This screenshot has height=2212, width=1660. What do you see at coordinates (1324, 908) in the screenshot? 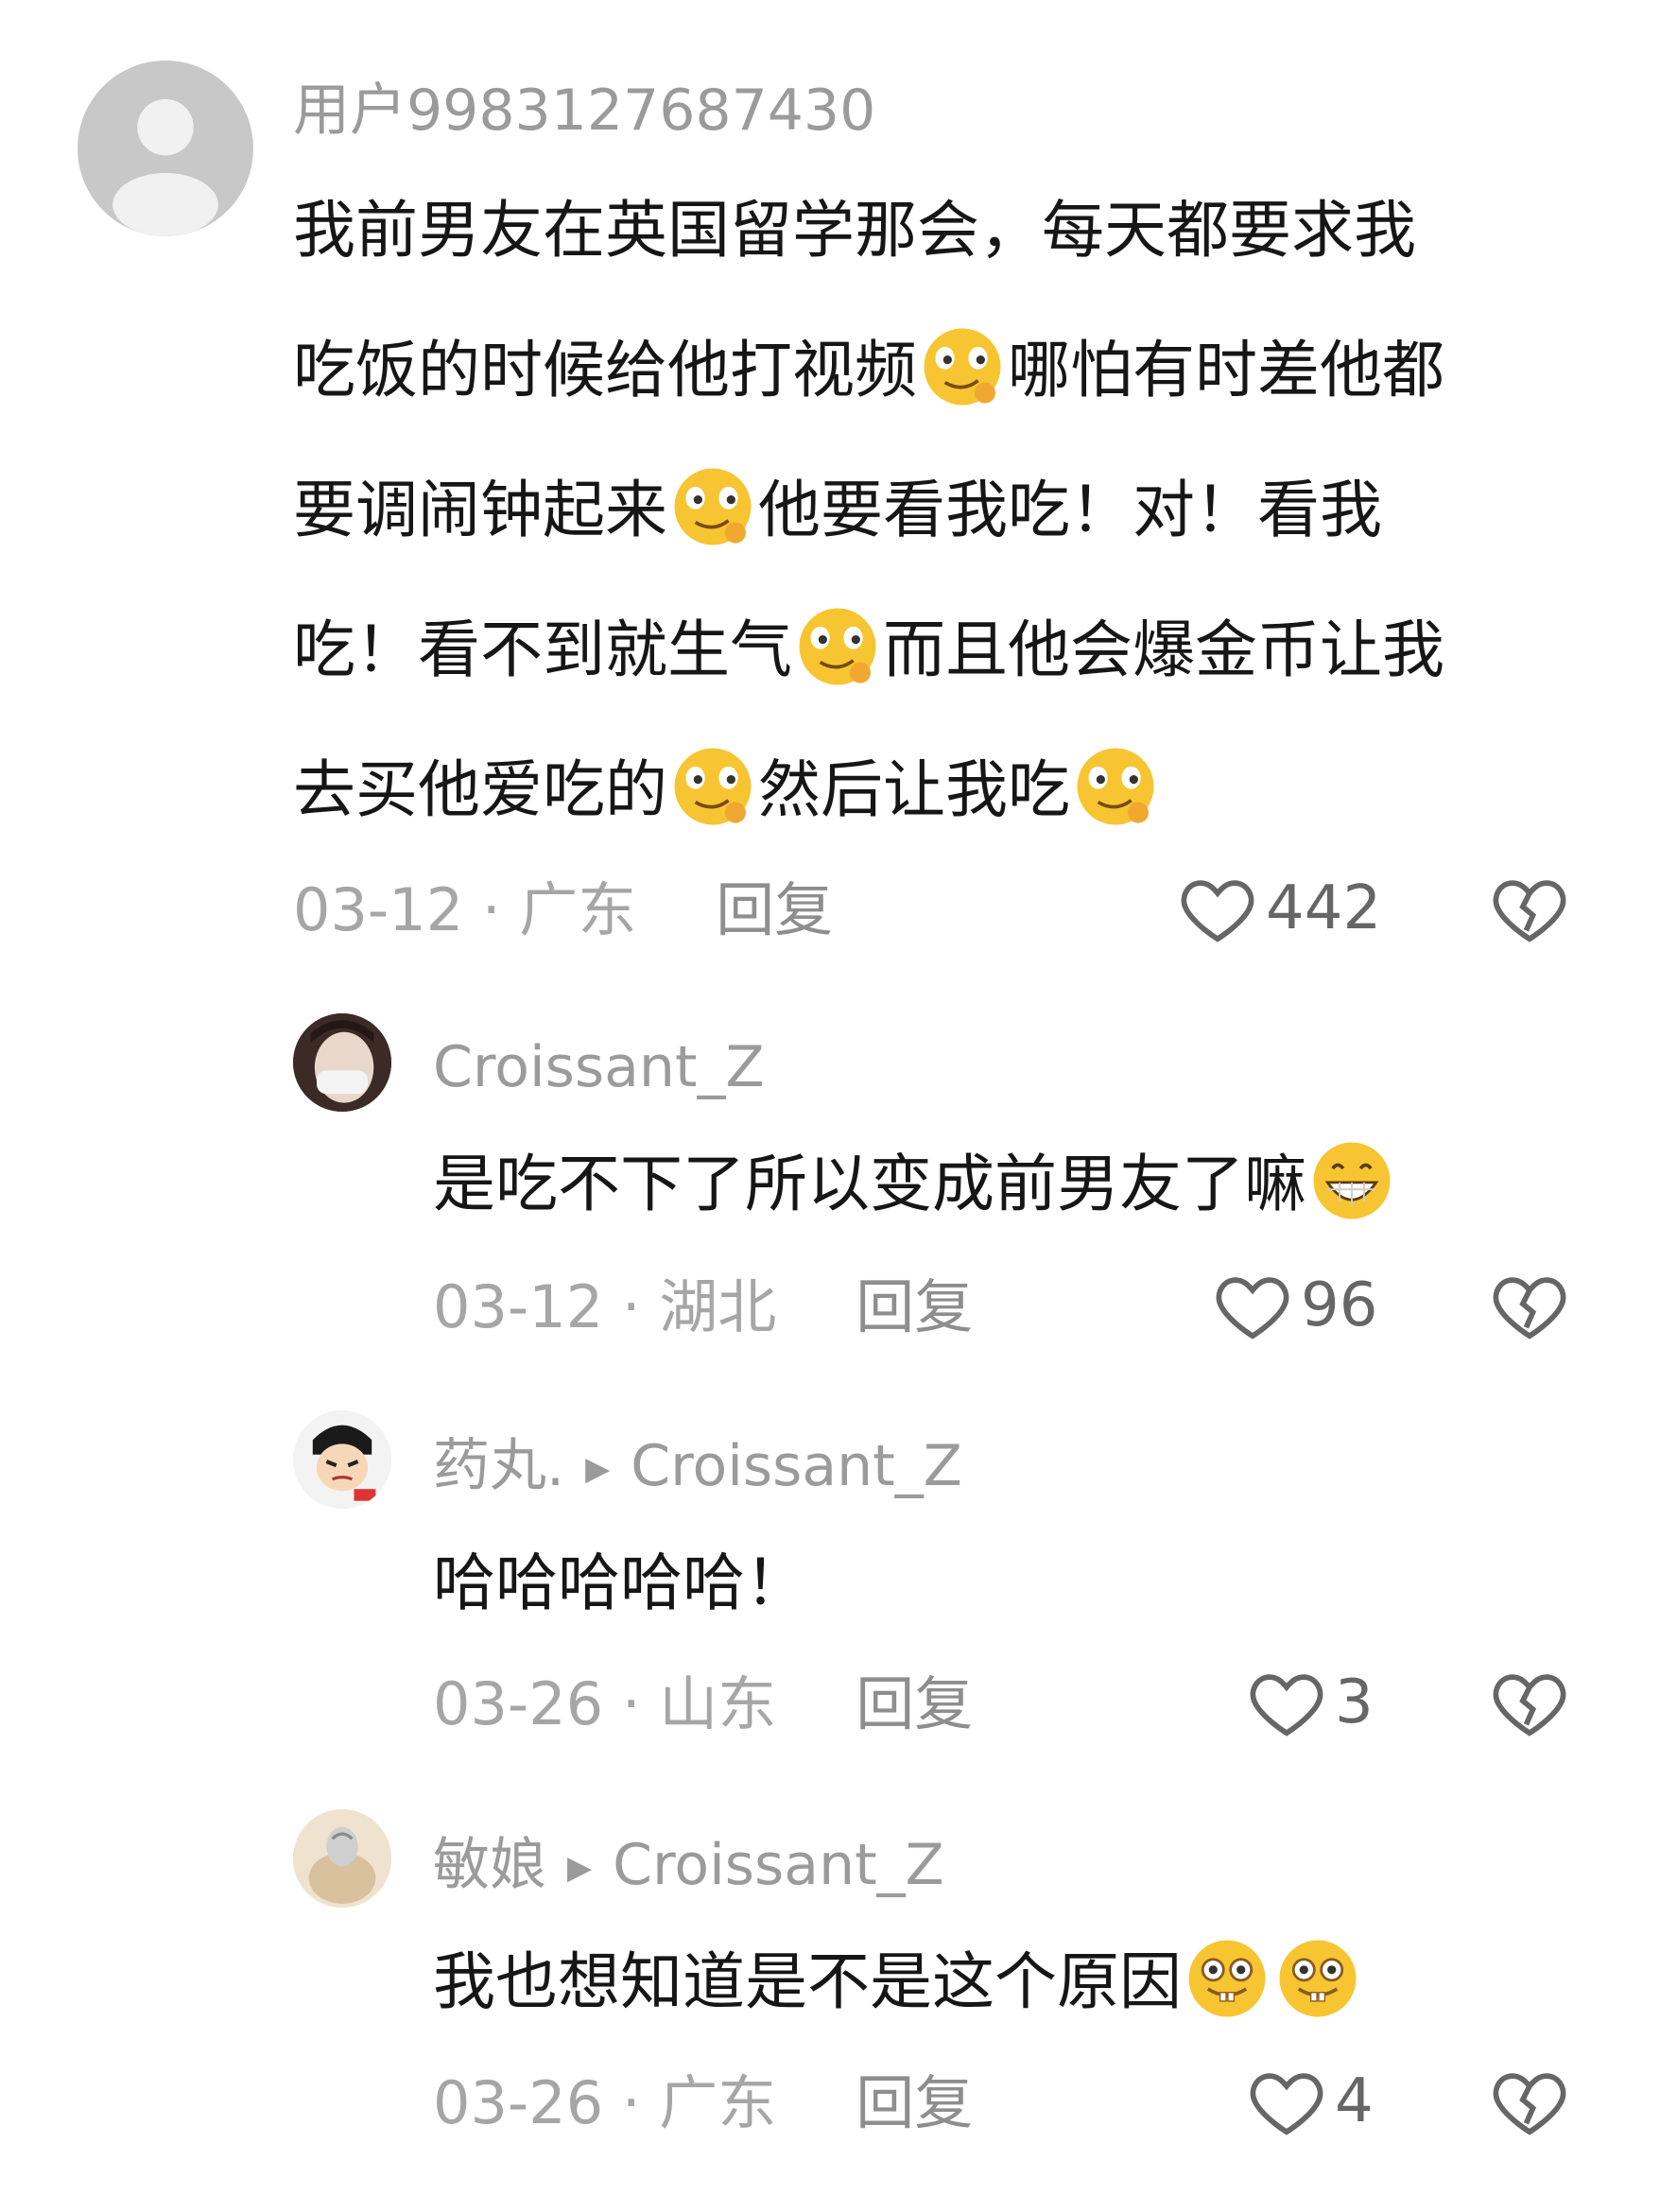
I see `like-count: 442` at bounding box center [1324, 908].